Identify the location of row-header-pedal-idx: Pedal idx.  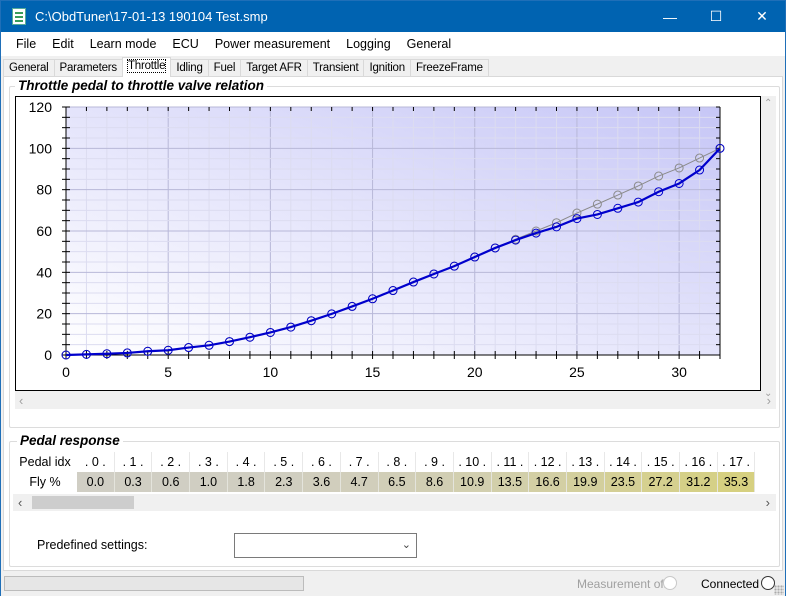
(45, 462).